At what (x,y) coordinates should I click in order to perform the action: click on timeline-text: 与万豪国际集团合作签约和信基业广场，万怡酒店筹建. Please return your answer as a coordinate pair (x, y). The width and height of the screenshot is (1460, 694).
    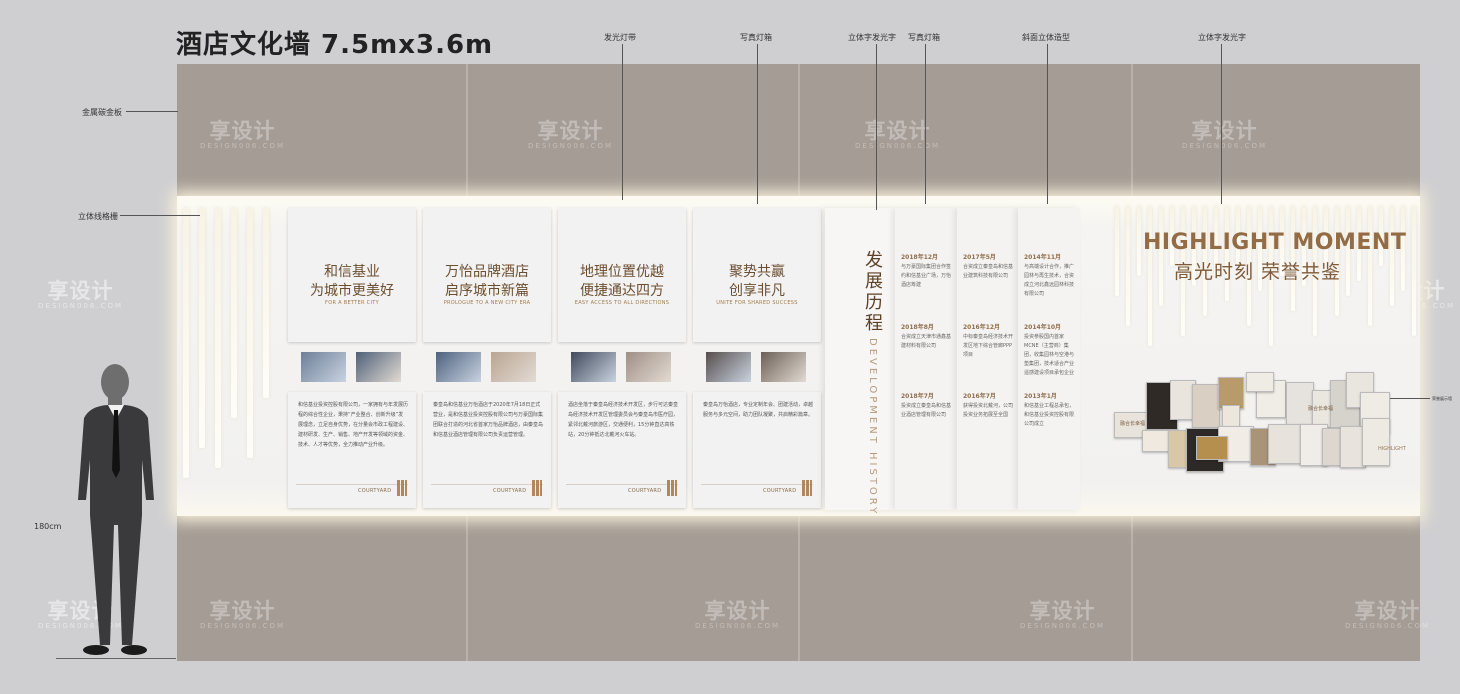
    Looking at the image, I should click on (926, 276).